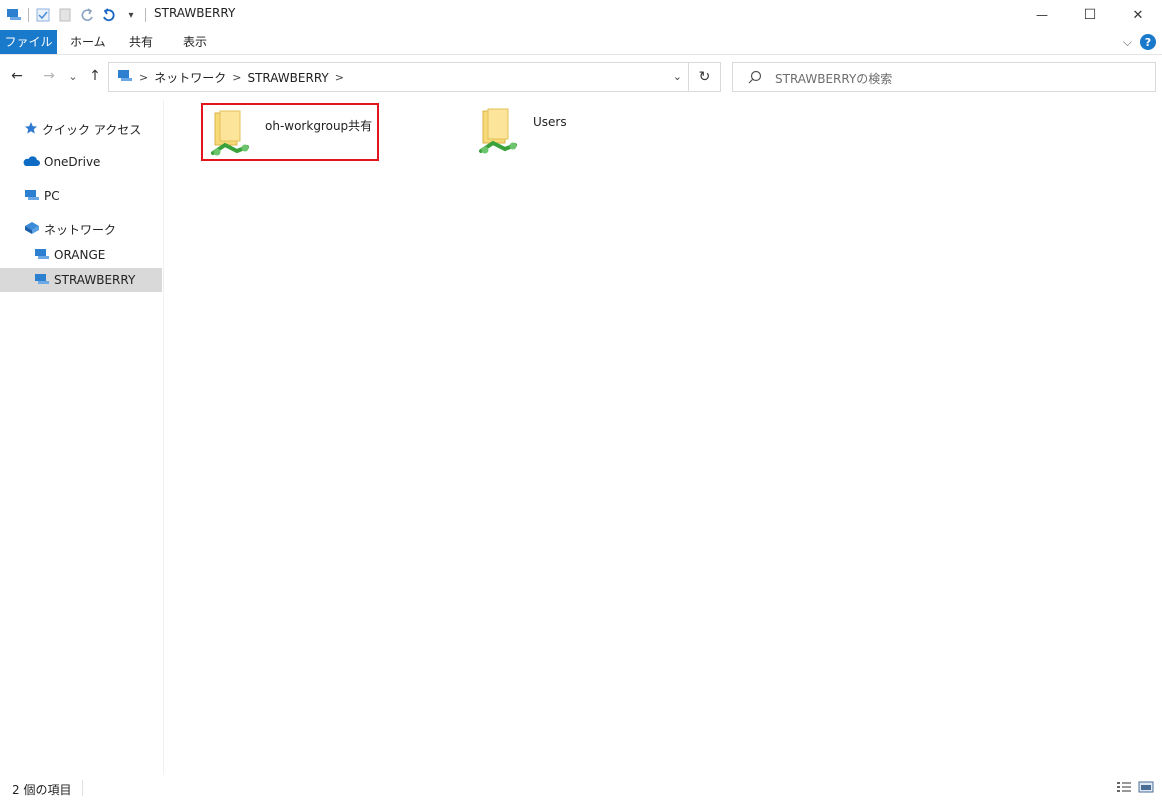  Describe the element at coordinates (52, 196) in the screenshot. I see `sidebar-item-label: PC` at that location.